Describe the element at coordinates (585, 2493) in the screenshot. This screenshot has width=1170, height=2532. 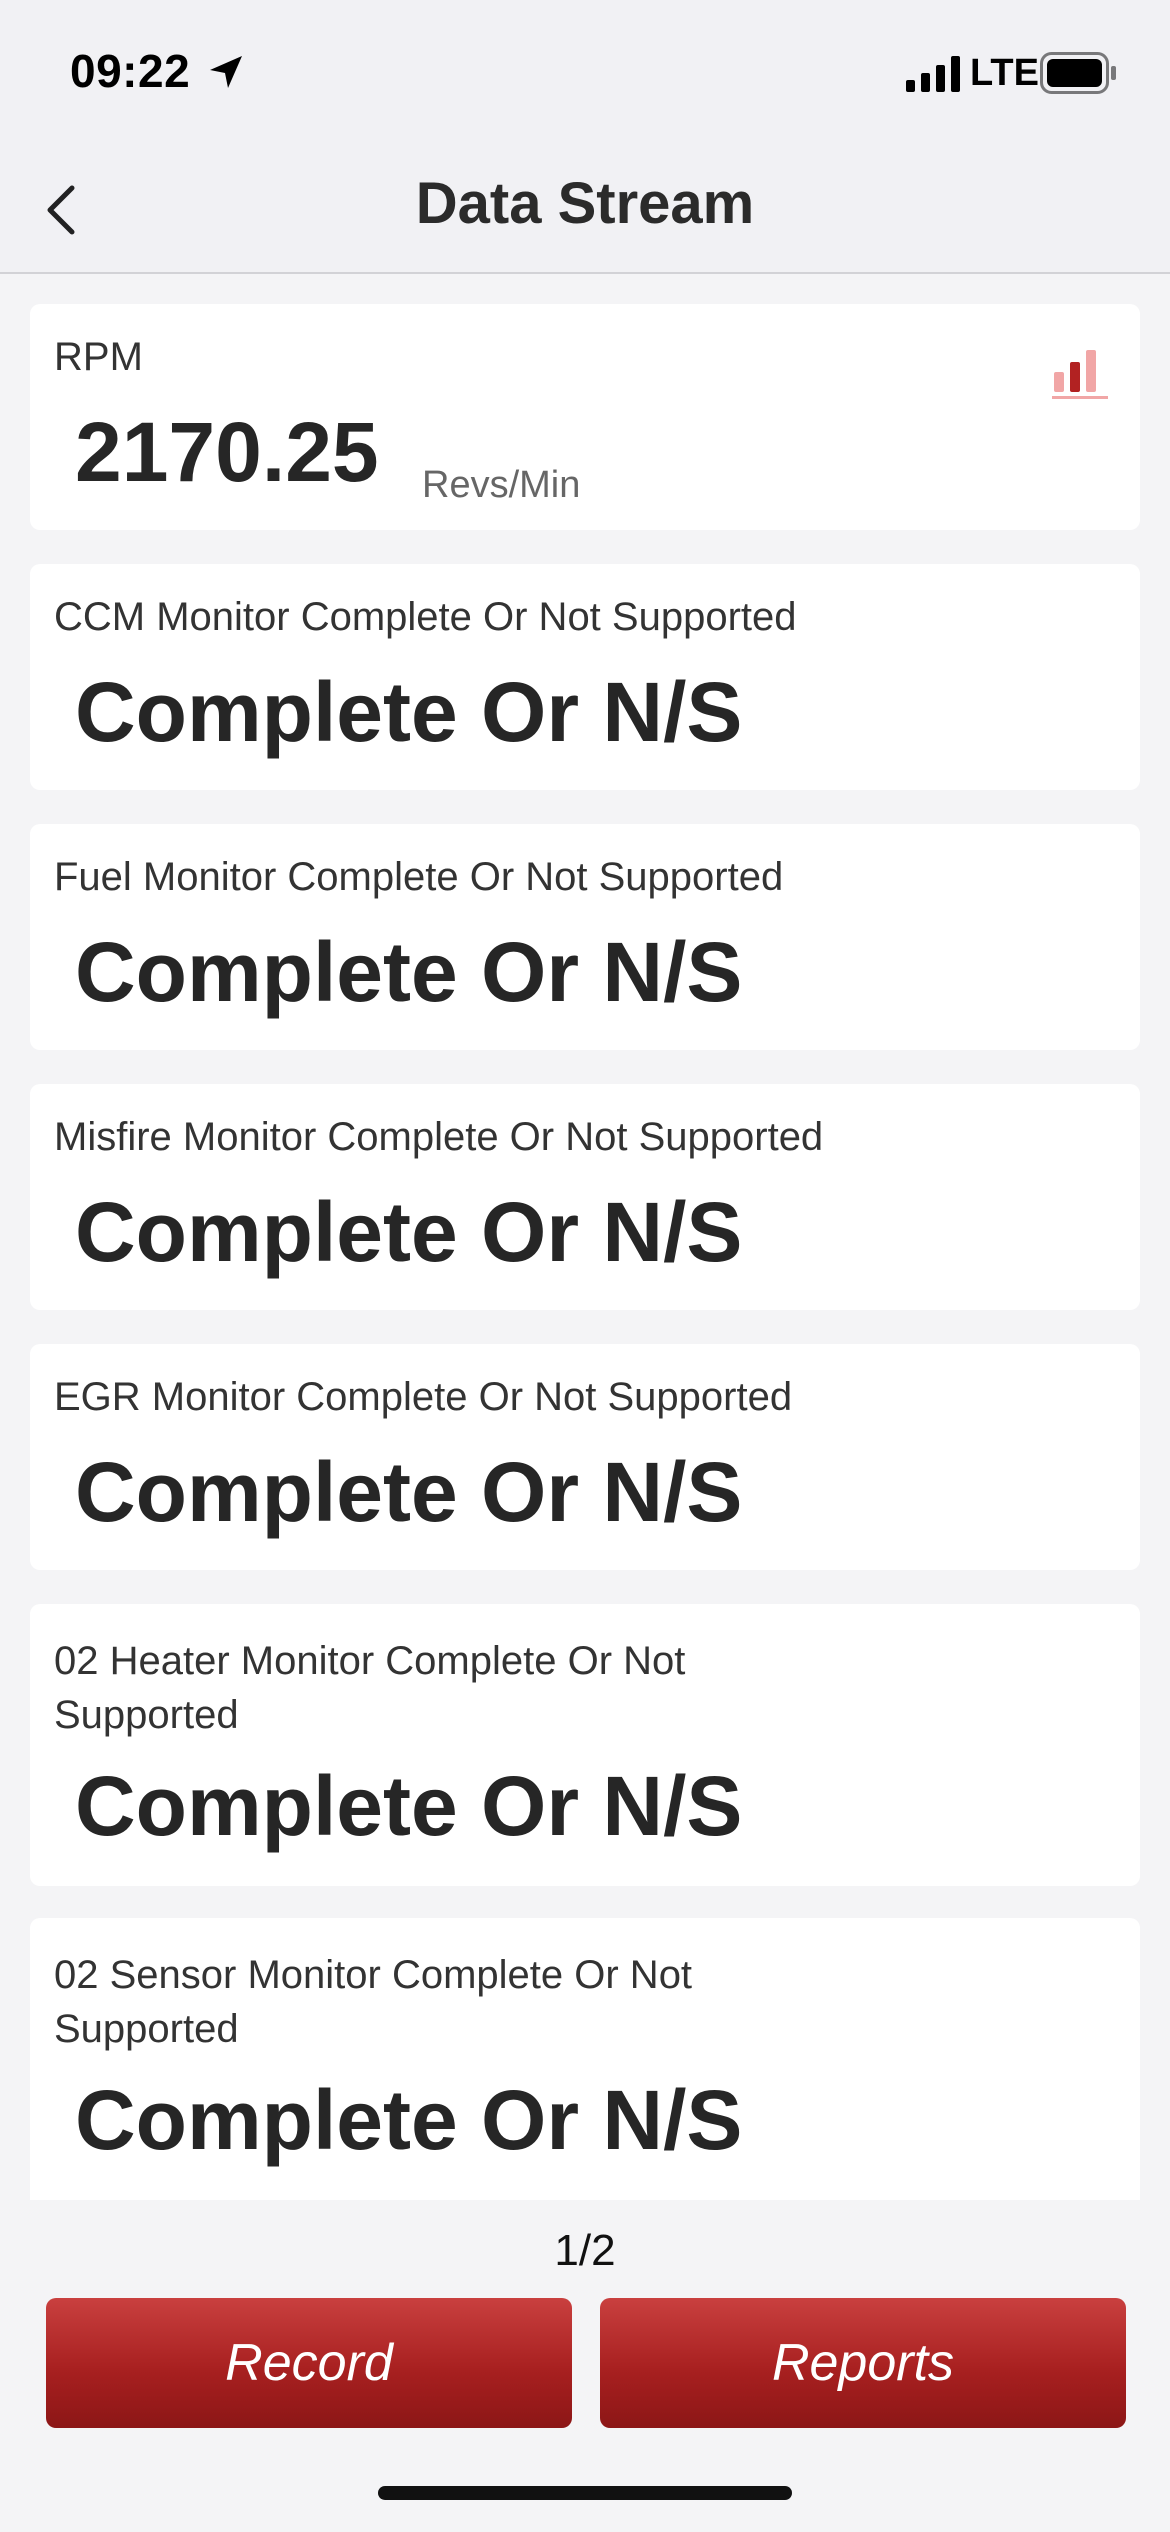
I see `home-indicator` at that location.